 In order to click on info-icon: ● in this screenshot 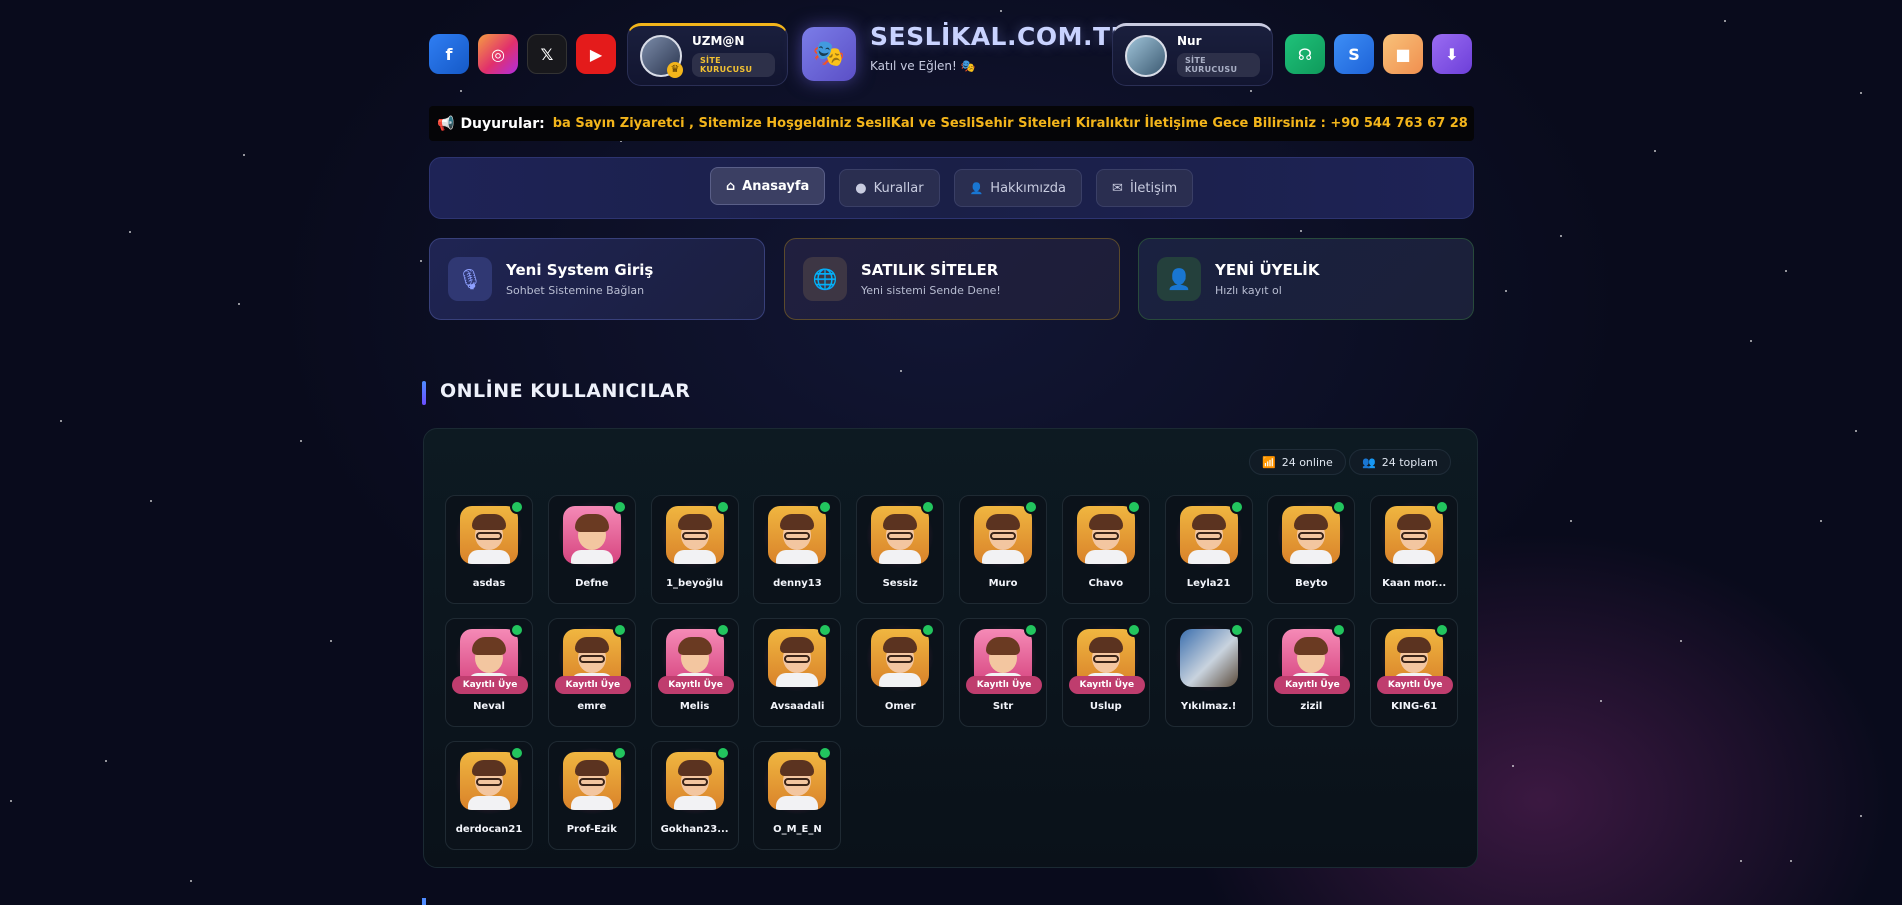, I will do `click(861, 188)`.